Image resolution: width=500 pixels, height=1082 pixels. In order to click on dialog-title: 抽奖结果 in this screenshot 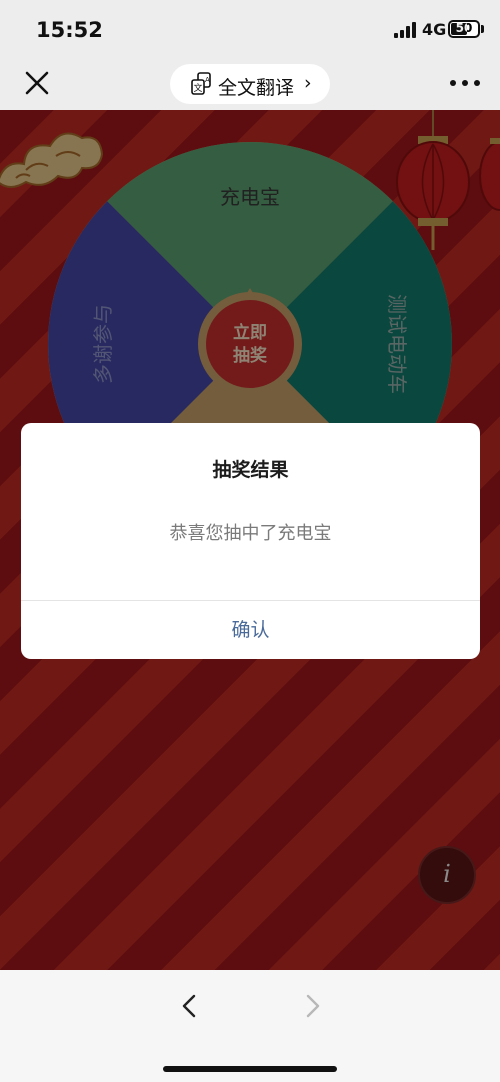, I will do `click(250, 470)`.